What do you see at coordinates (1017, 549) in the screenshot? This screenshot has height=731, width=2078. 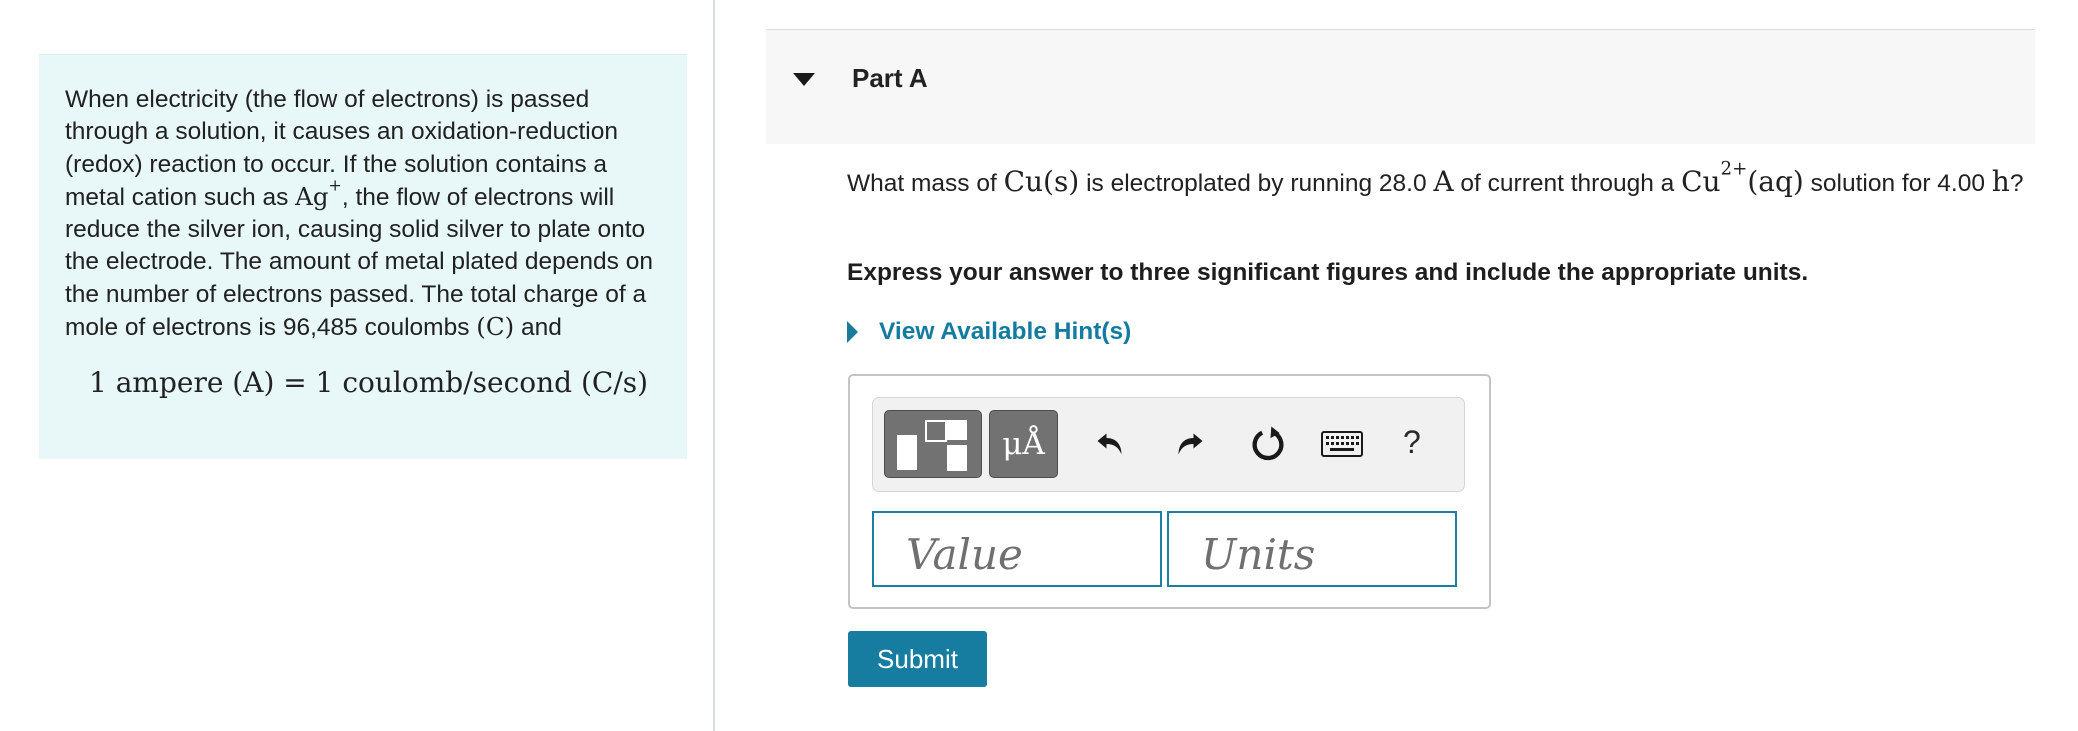 I see `value-input` at bounding box center [1017, 549].